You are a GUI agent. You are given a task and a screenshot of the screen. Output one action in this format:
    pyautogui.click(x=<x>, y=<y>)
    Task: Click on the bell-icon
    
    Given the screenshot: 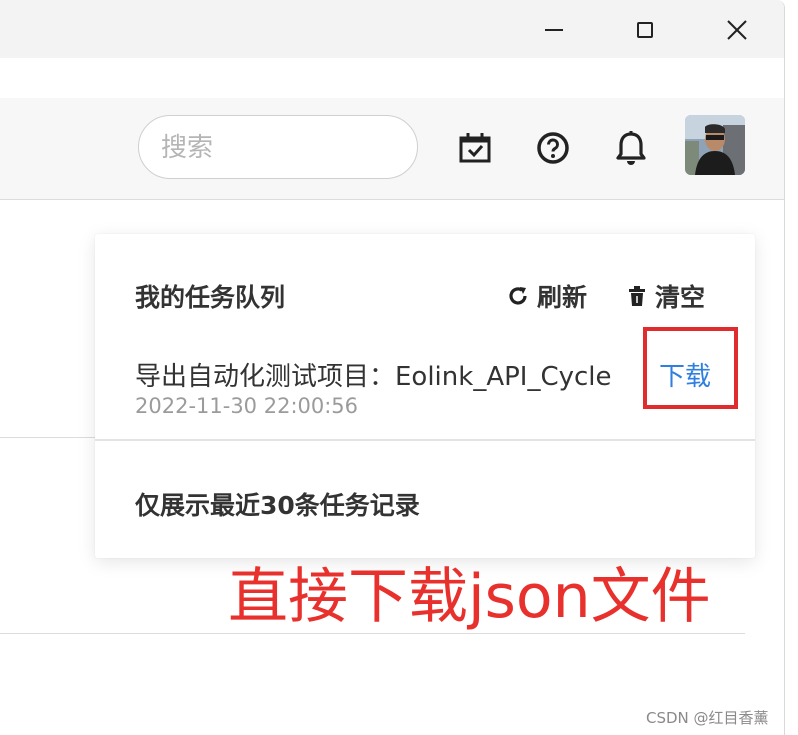 What is the action you would take?
    pyautogui.click(x=631, y=148)
    